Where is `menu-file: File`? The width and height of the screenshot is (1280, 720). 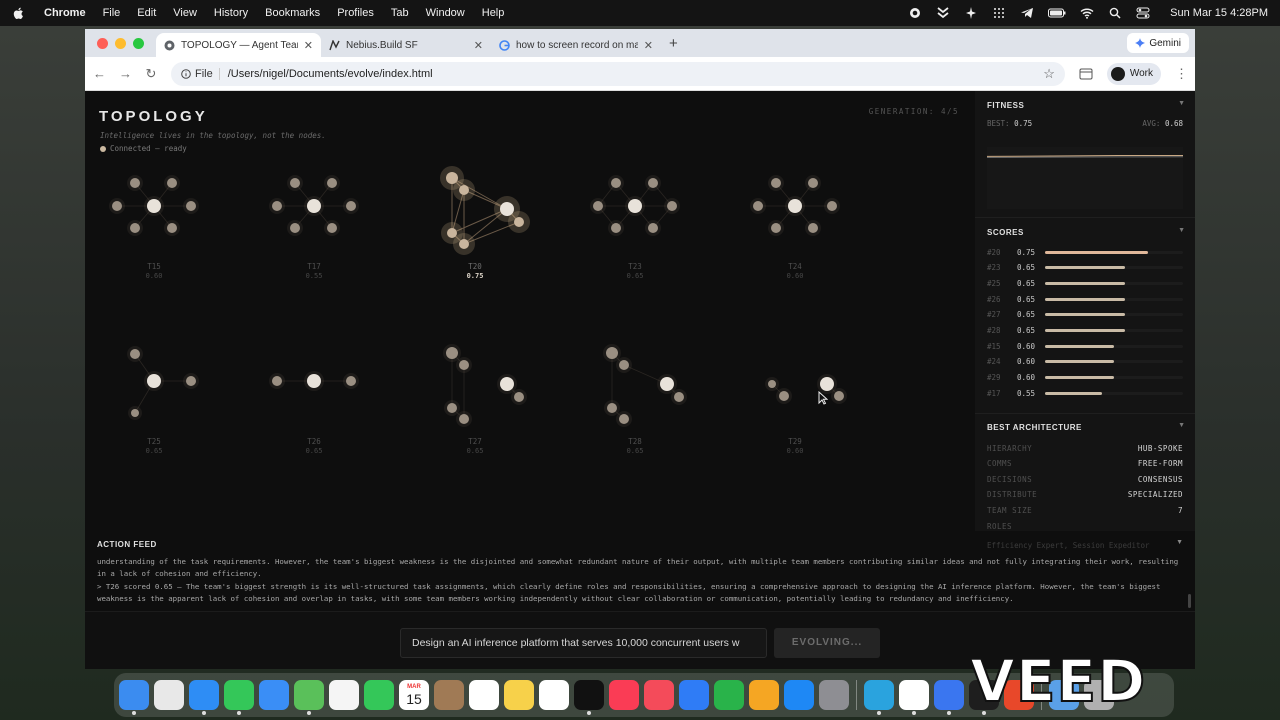 menu-file: File is located at coordinates (112, 13).